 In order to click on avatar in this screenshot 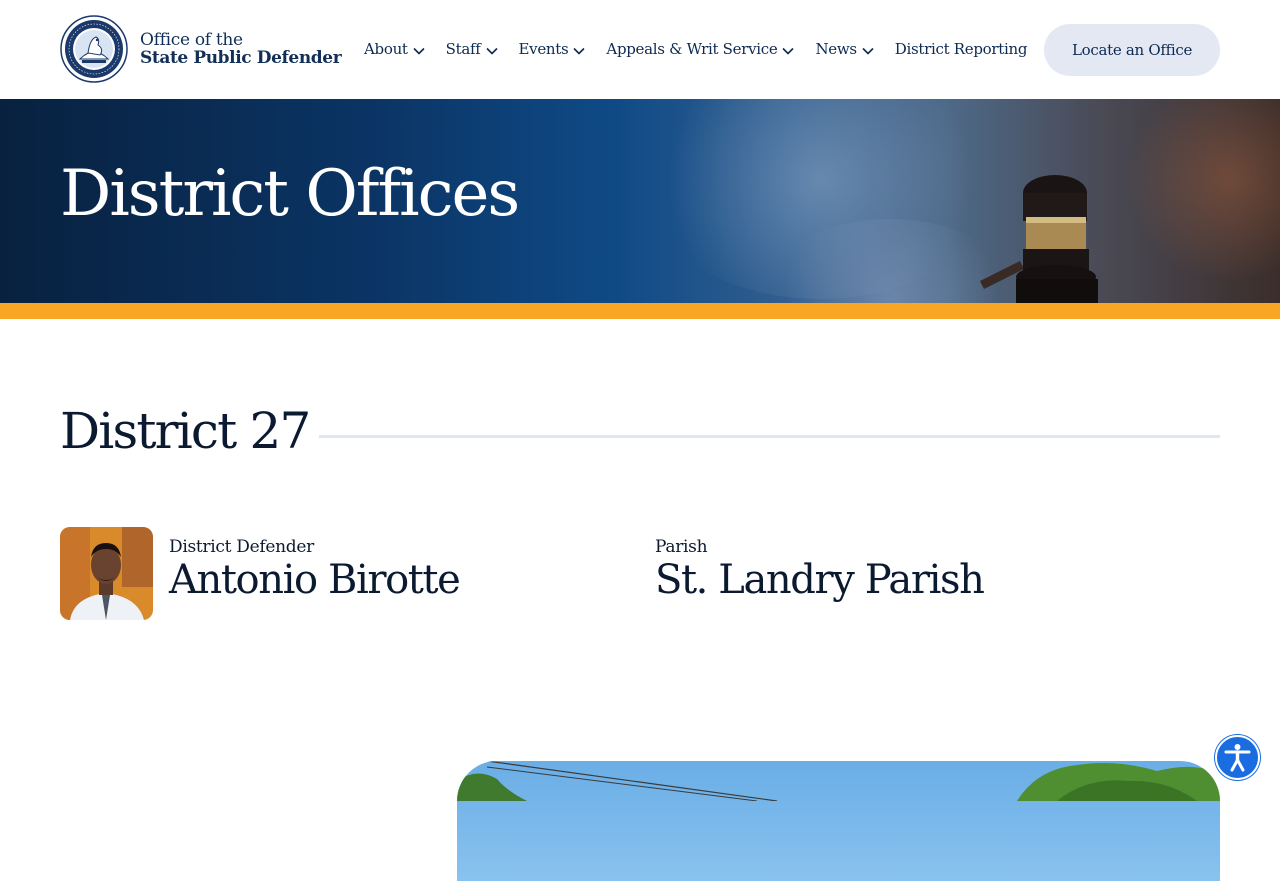, I will do `click(106, 573)`.